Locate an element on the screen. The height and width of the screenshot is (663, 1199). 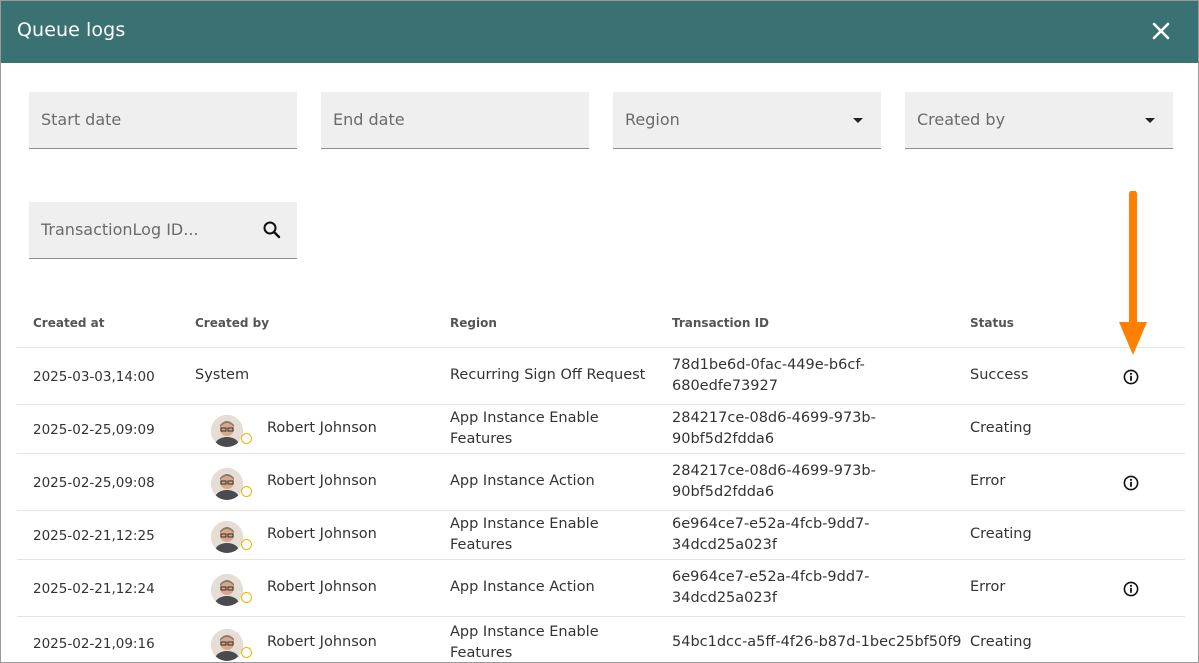
column-created-by: Created by is located at coordinates (232, 323).